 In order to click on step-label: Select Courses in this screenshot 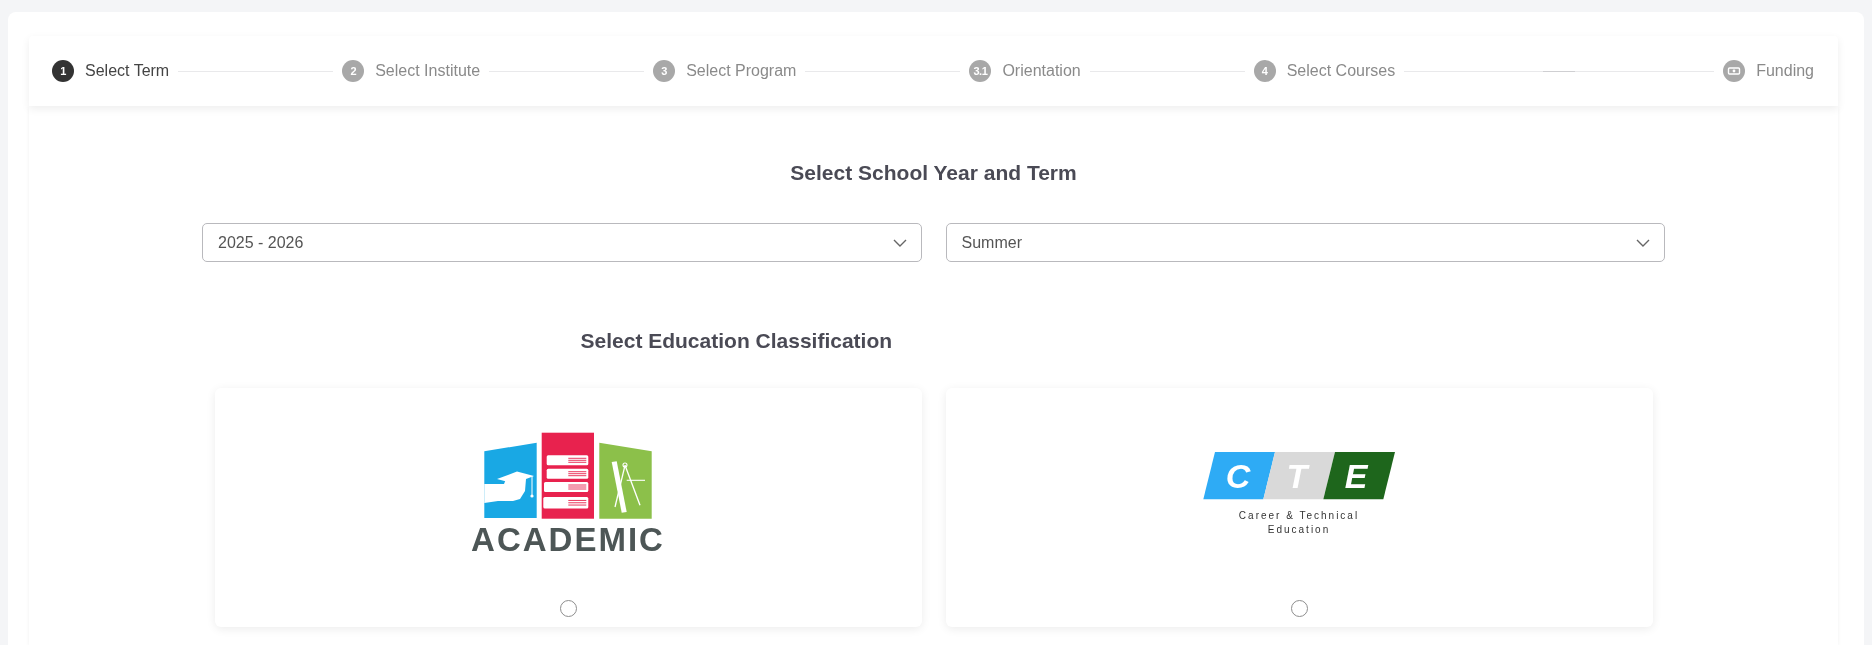, I will do `click(1341, 71)`.